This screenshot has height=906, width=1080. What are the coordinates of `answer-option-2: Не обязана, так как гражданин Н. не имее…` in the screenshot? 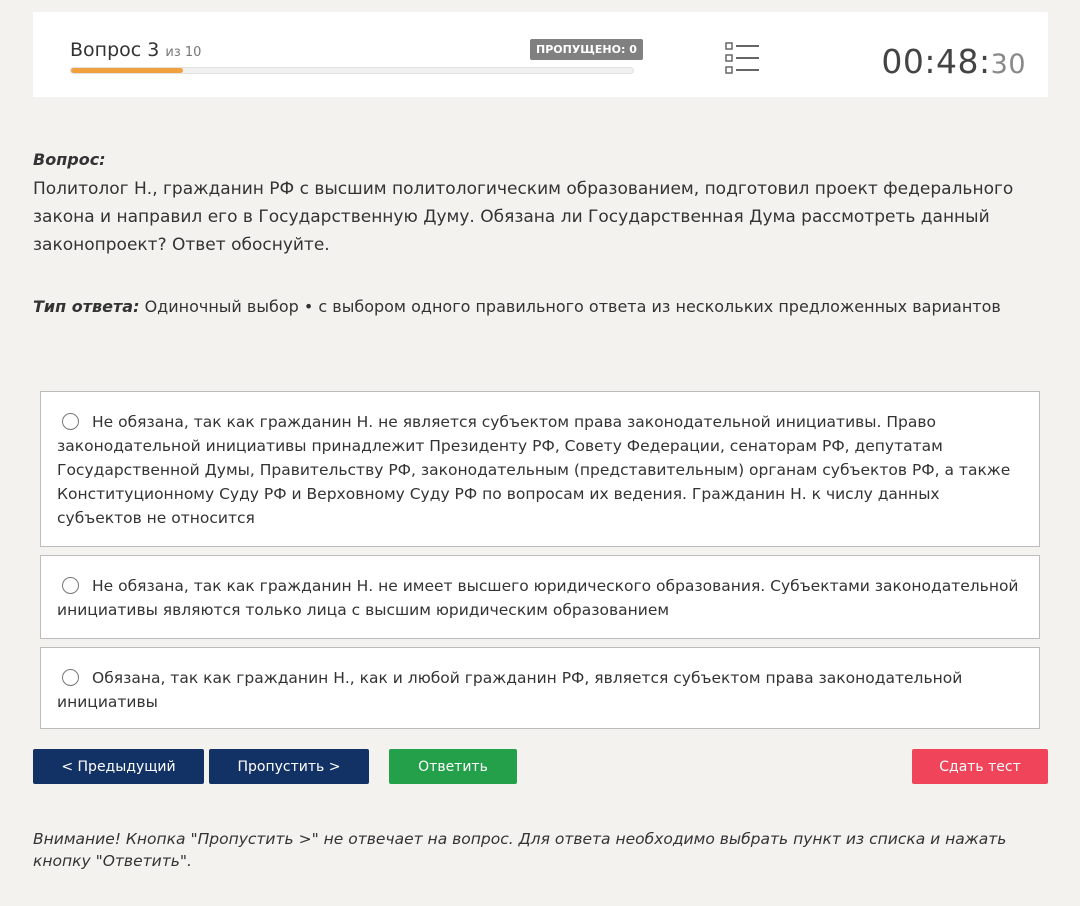 It's located at (540, 597).